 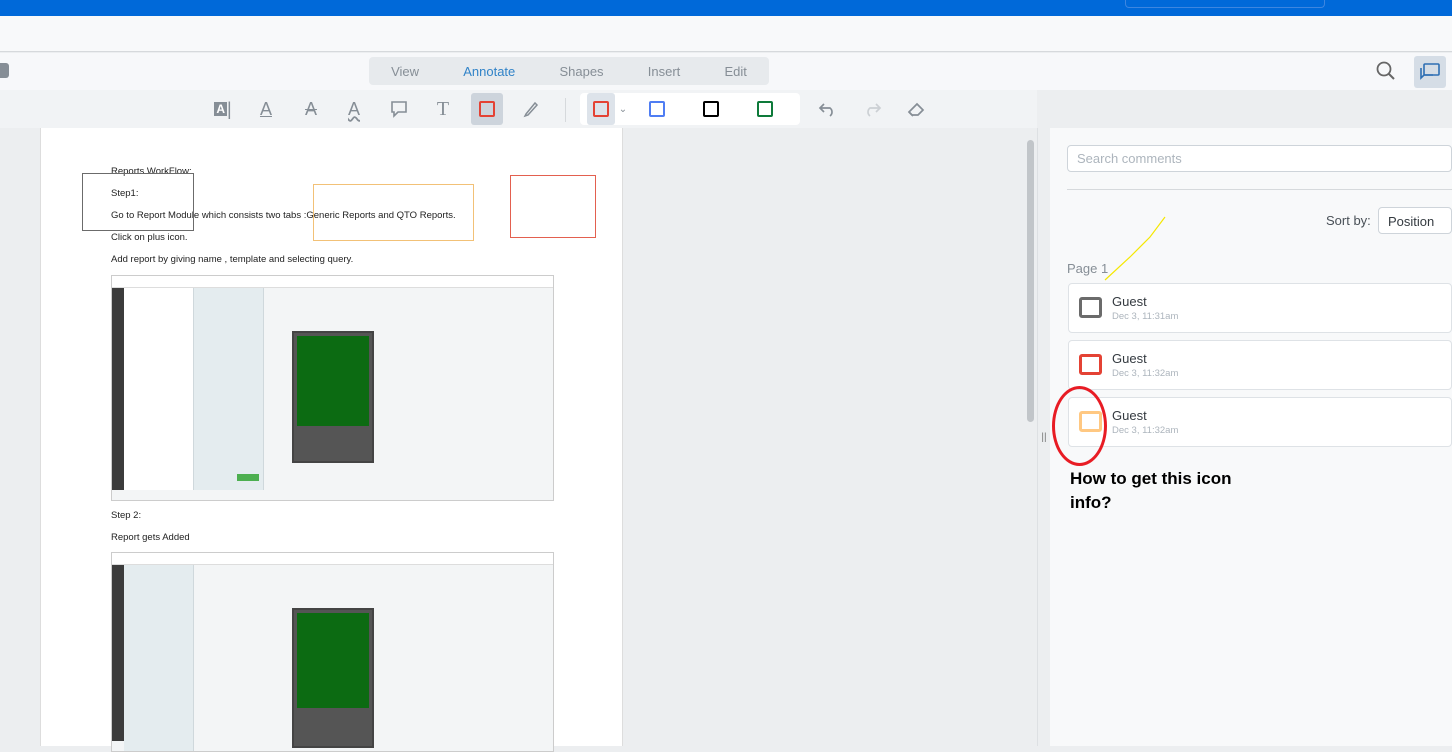 What do you see at coordinates (487, 109) in the screenshot?
I see `rectangle-icon` at bounding box center [487, 109].